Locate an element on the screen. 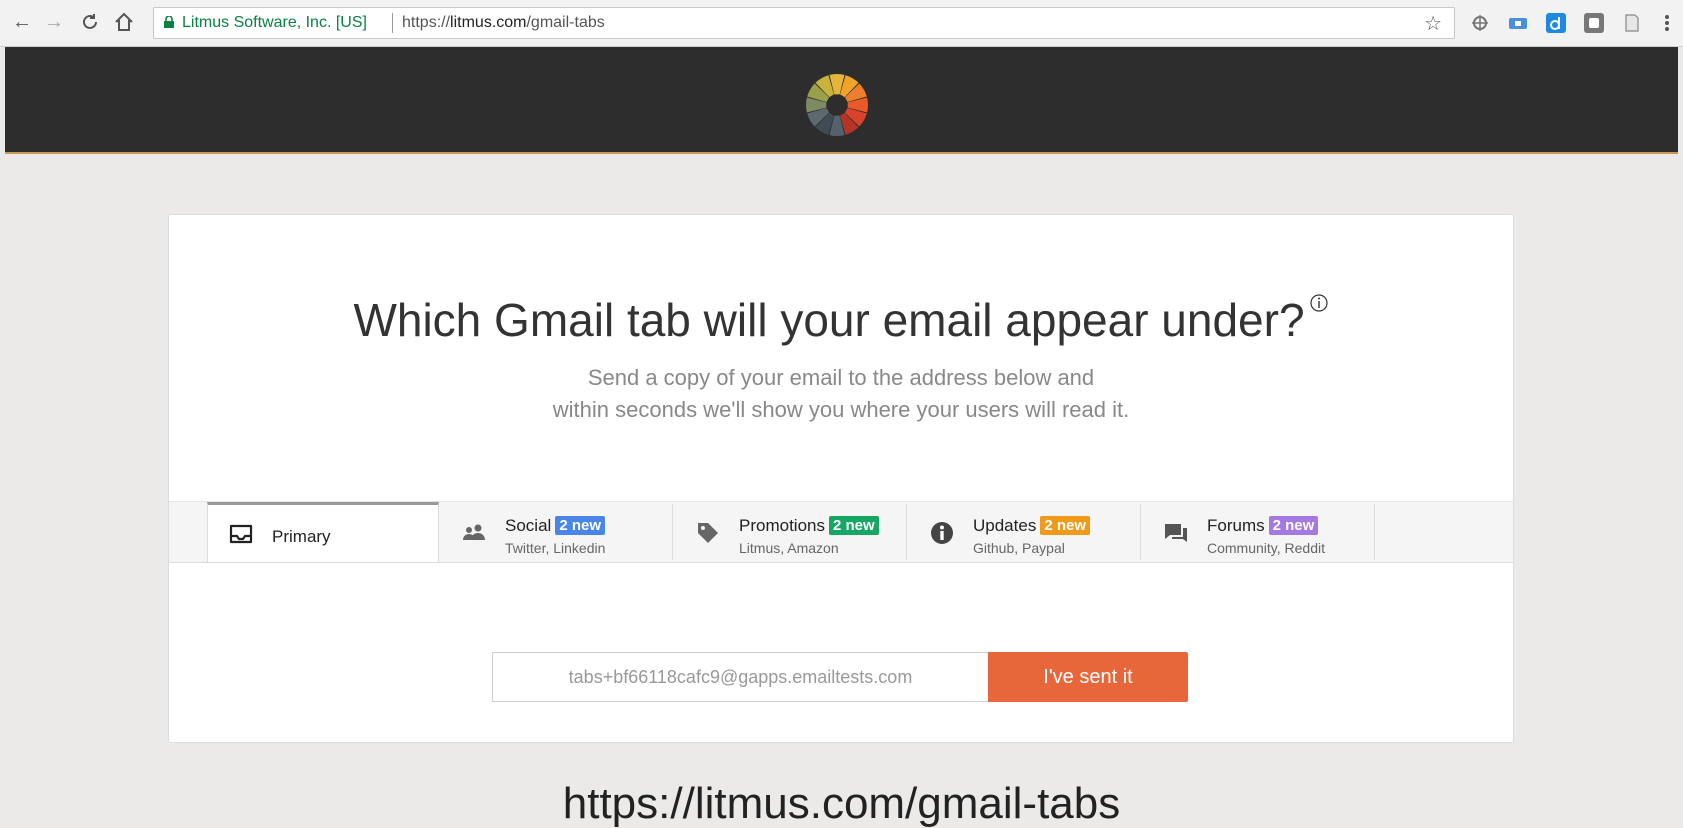 Image resolution: width=1683 pixels, height=828 pixels. litmus-logo is located at coordinates (837, 105).